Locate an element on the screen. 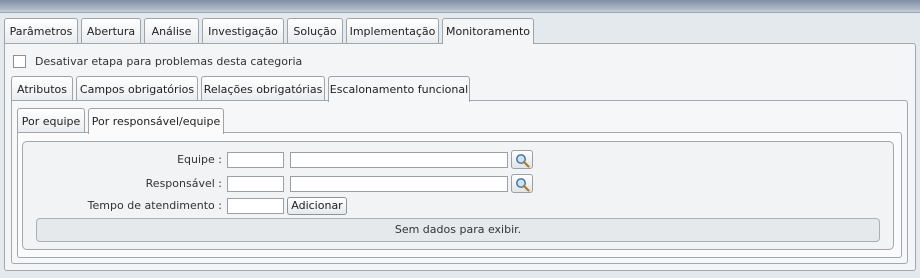 The image size is (920, 278). responsible-search-button is located at coordinates (522, 183).